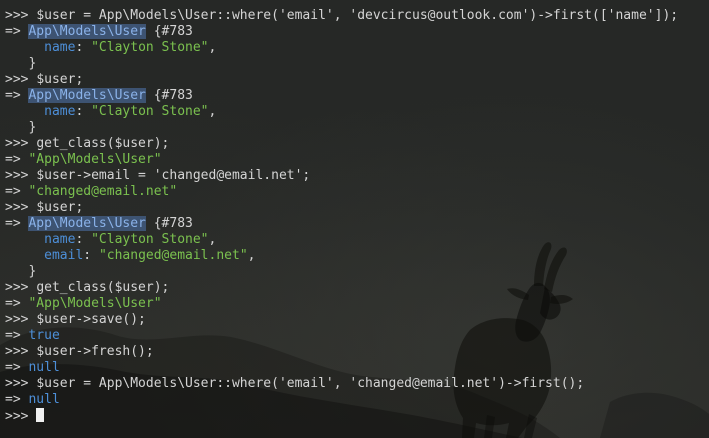 This screenshot has width=709, height=438. Describe the element at coordinates (357, 352) in the screenshot. I see `terminal-line: >>> $user->fresh();` at that location.